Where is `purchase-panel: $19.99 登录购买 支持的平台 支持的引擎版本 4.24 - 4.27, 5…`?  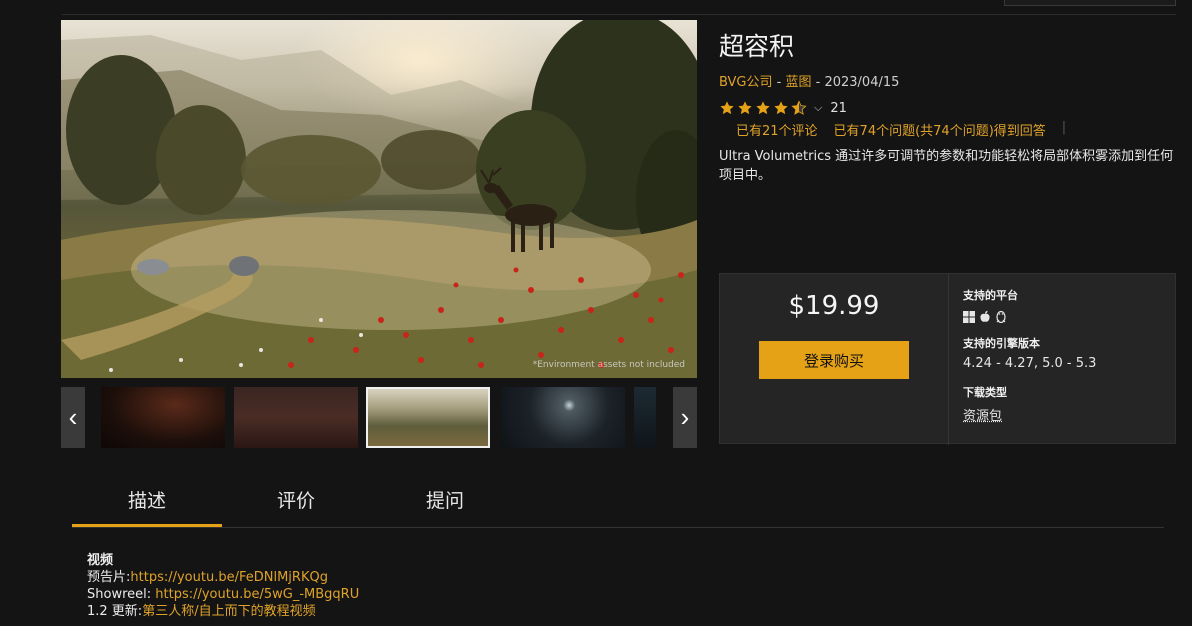 purchase-panel: $19.99 登录购买 支持的平台 支持的引擎版本 4.24 - 4.27, 5… is located at coordinates (947, 359).